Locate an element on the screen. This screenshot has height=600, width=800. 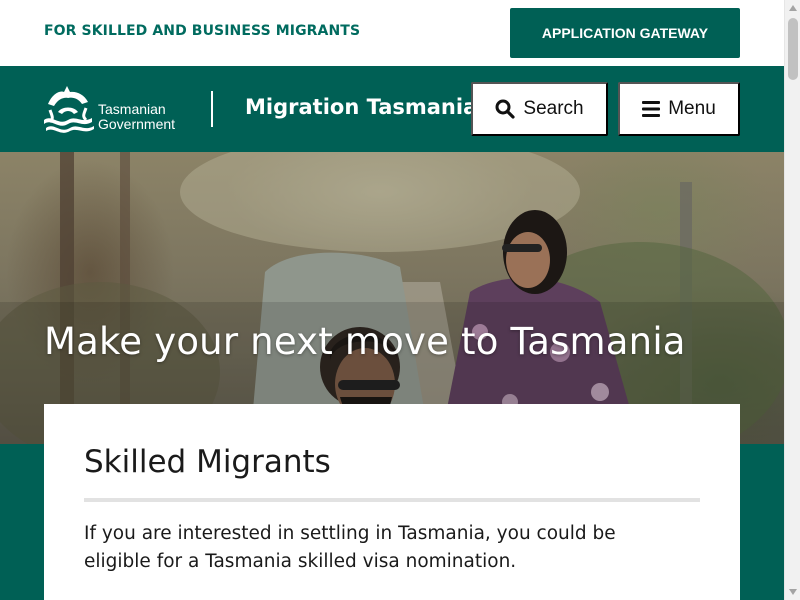
application-gateway-button: APPLICATION GATEWAY is located at coordinates (625, 33).